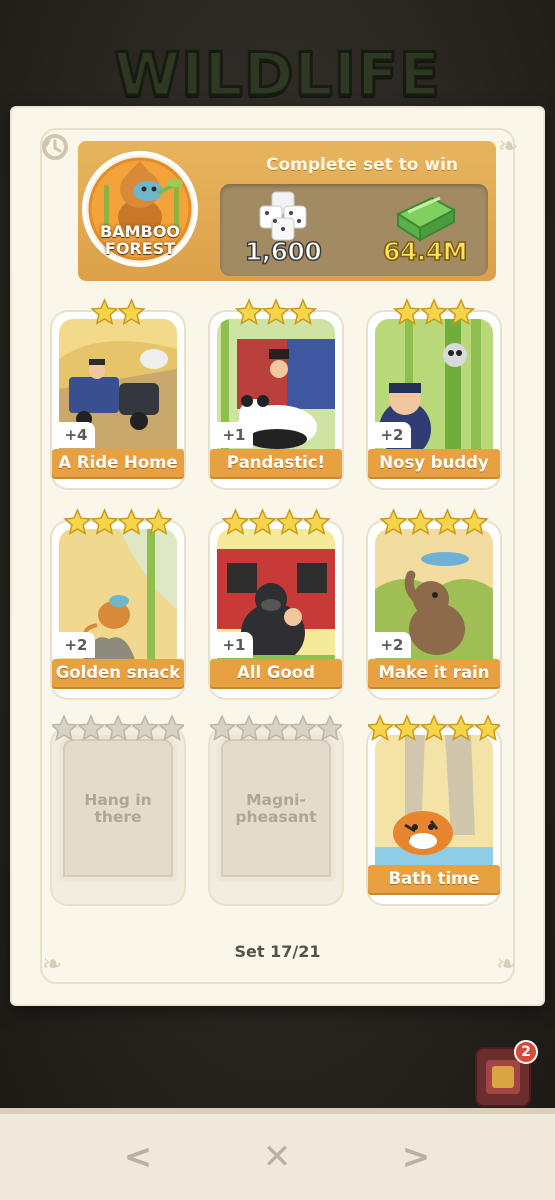  What do you see at coordinates (283, 230) in the screenshot?
I see `dice-reward: 1,600` at bounding box center [283, 230].